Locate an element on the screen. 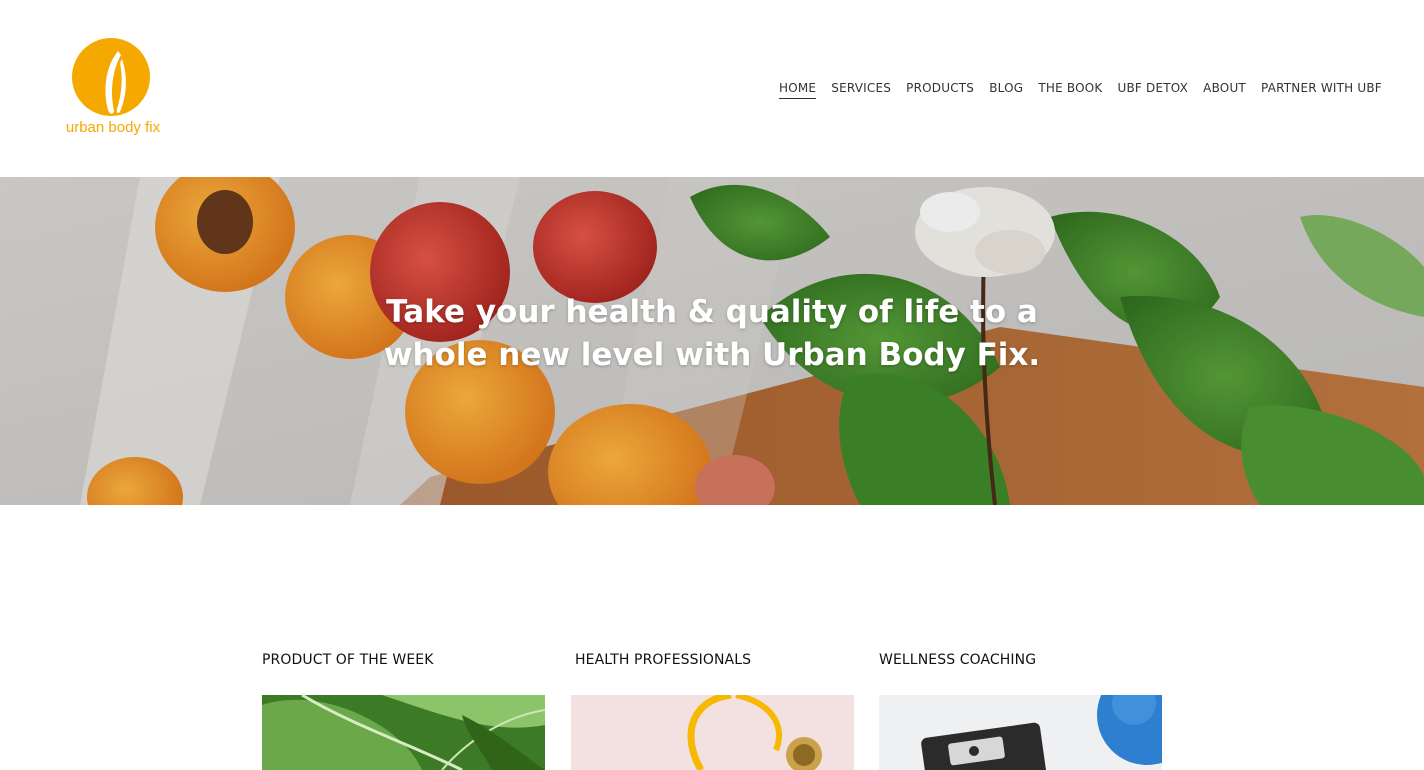 The width and height of the screenshot is (1424, 770). feature-wellness-coaching: WELLNESS COACHING is located at coordinates (1020, 710).